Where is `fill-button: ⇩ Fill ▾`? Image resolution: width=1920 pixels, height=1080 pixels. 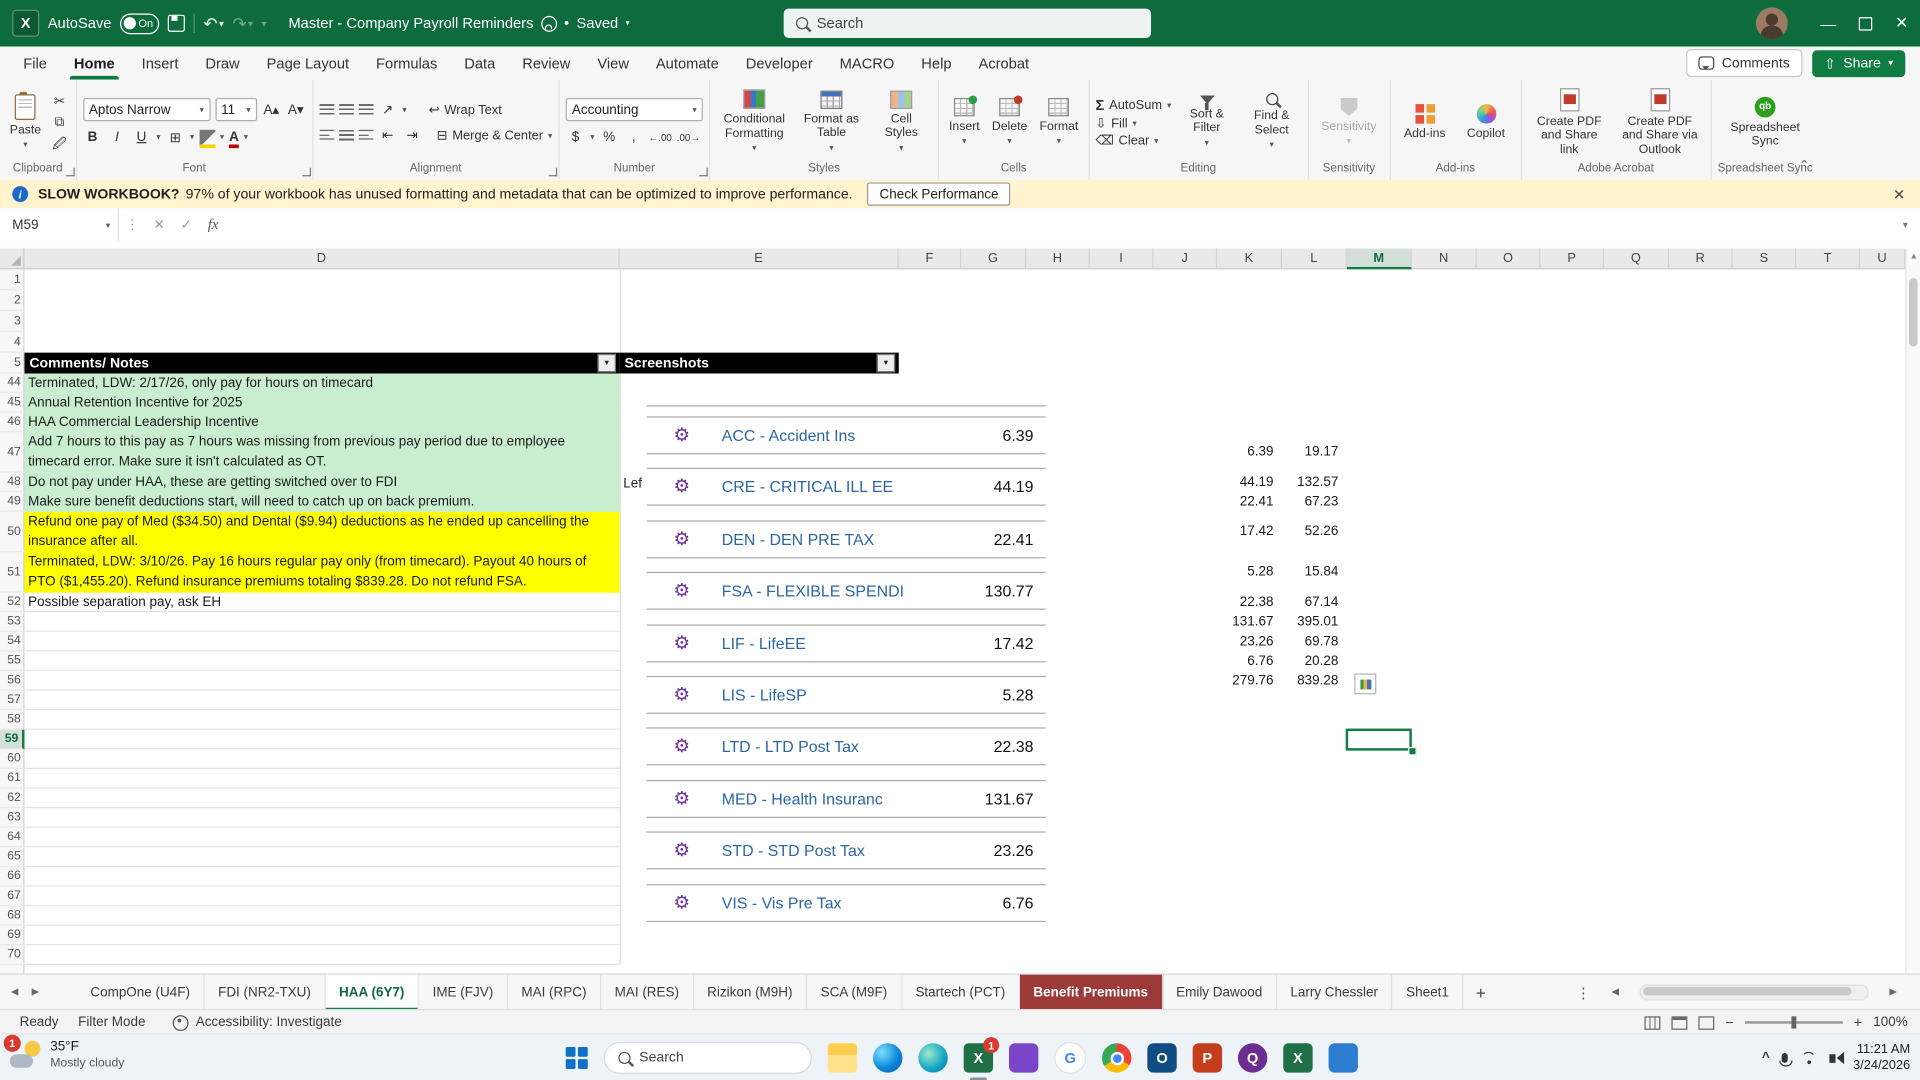
fill-button: ⇩ Fill ▾ is located at coordinates (1133, 123).